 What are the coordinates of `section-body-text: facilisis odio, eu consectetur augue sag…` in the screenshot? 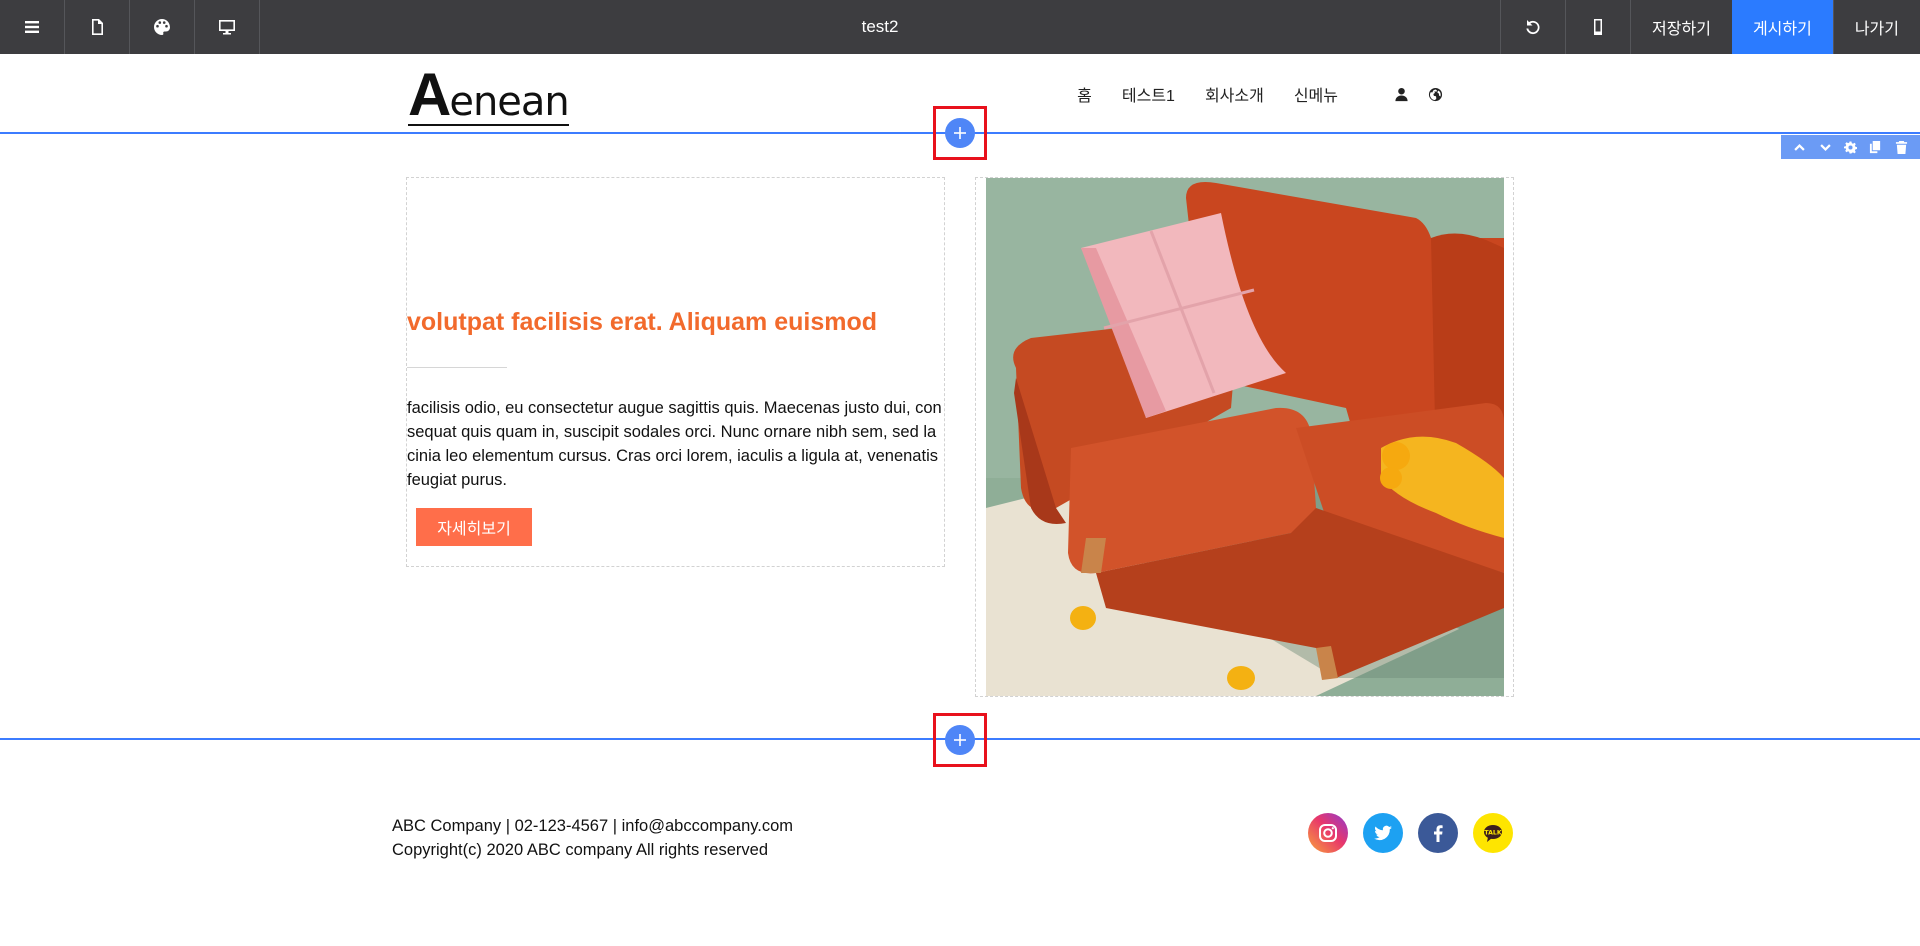 It's located at (674, 444).